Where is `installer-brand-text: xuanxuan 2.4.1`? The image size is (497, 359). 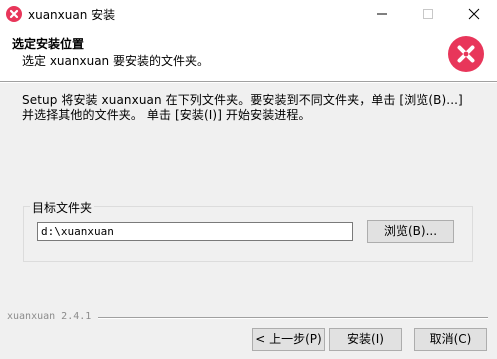 installer-brand-text: xuanxuan 2.4.1 is located at coordinates (49, 316).